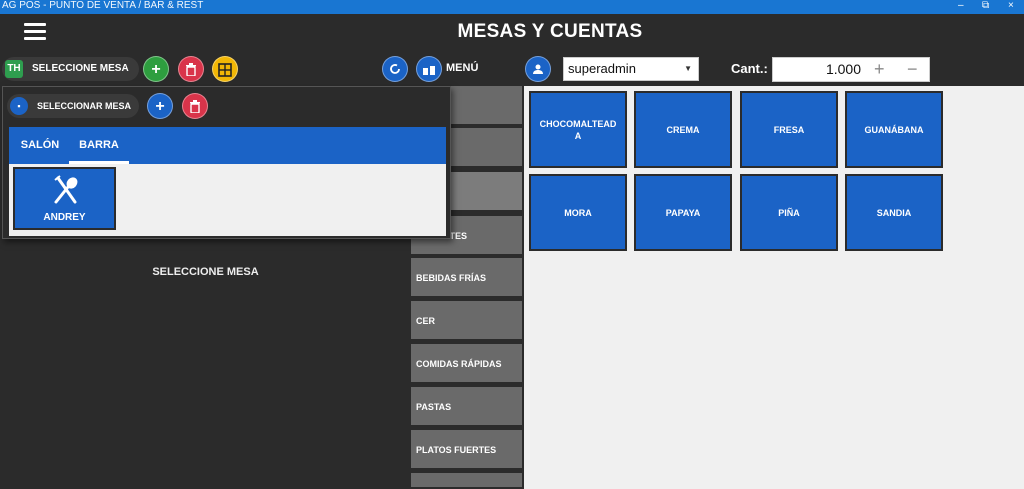 This screenshot has width=1024, height=489. What do you see at coordinates (103, 5) in the screenshot?
I see `window-title: AG POS - PUNTO DE VENTA / BAR & REST` at bounding box center [103, 5].